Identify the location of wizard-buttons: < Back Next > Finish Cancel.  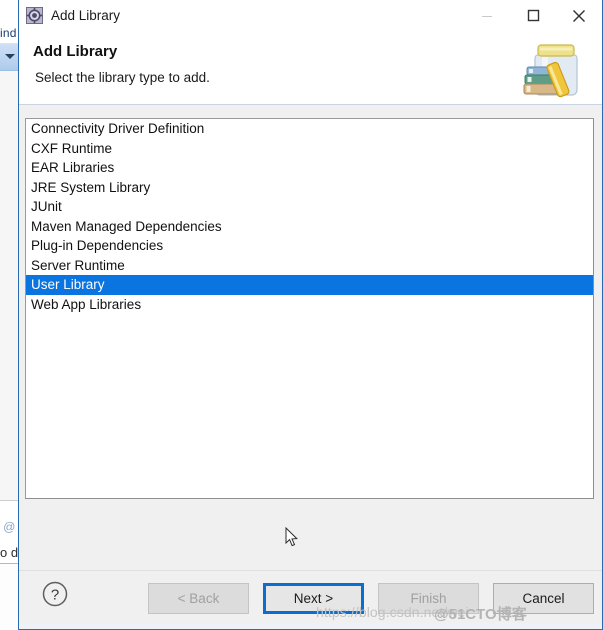
(371, 598).